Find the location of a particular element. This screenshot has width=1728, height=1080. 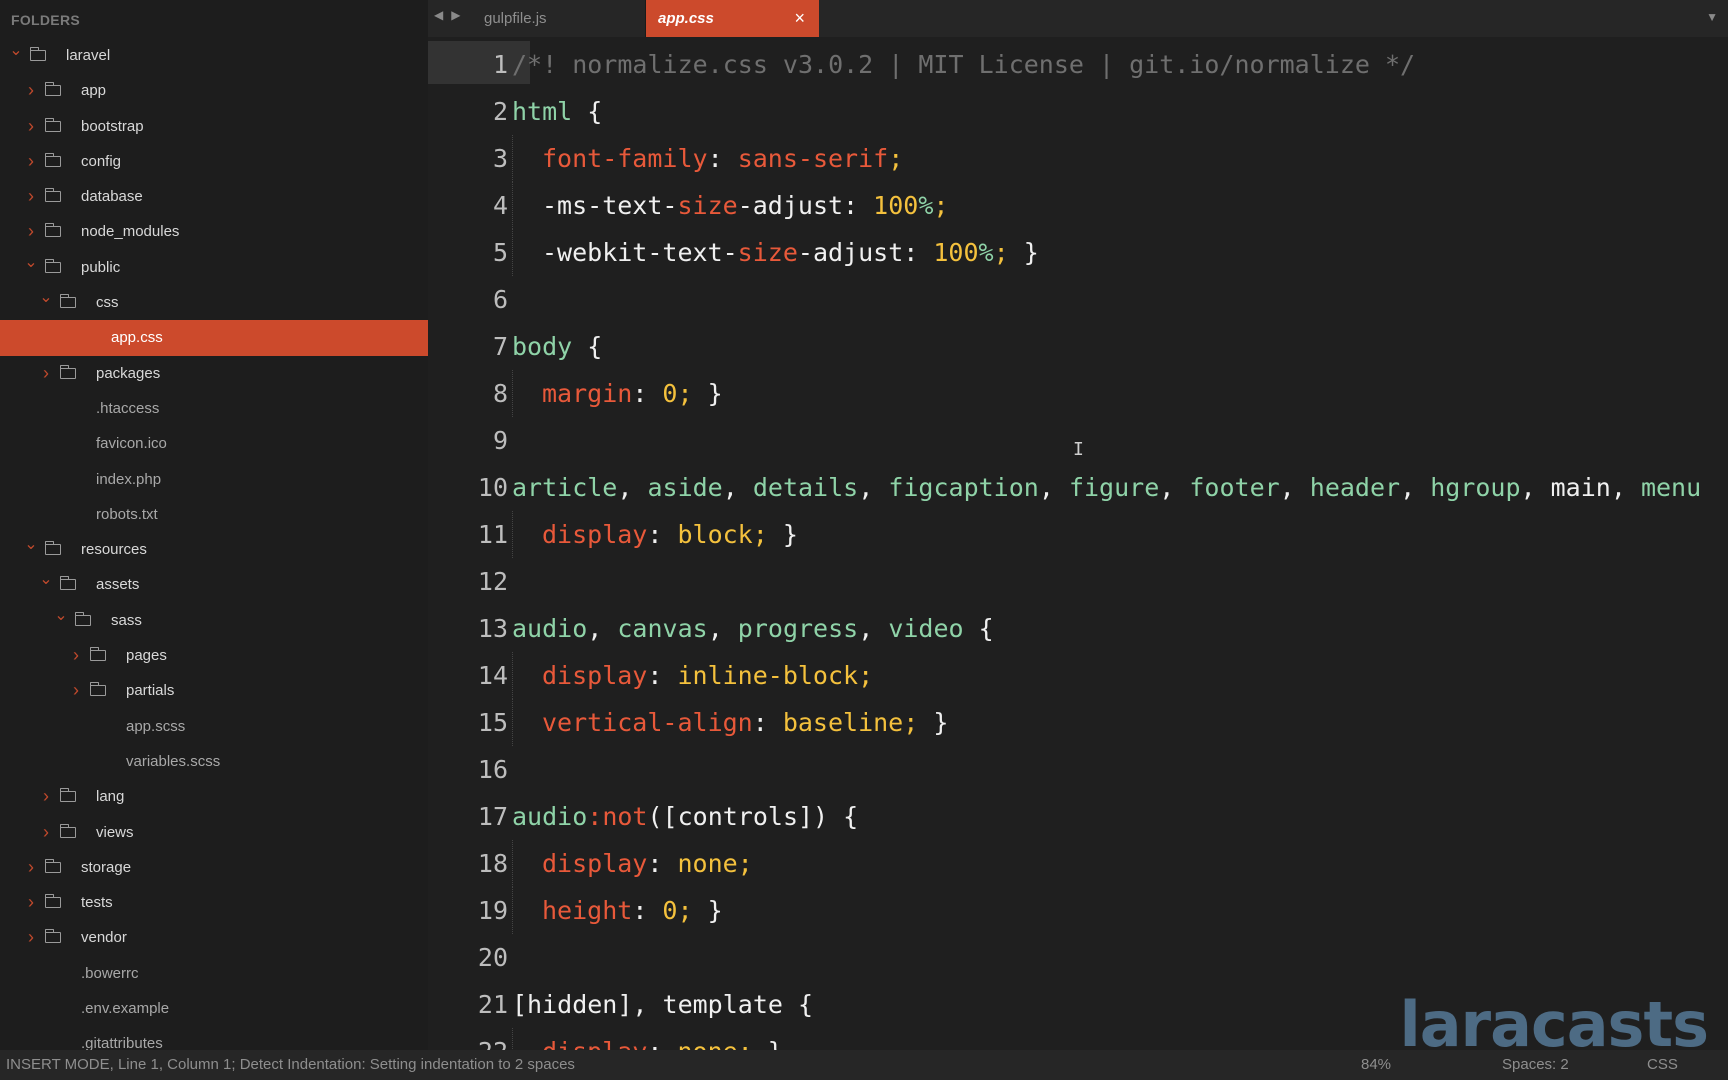

close-icon: × is located at coordinates (799, 18).